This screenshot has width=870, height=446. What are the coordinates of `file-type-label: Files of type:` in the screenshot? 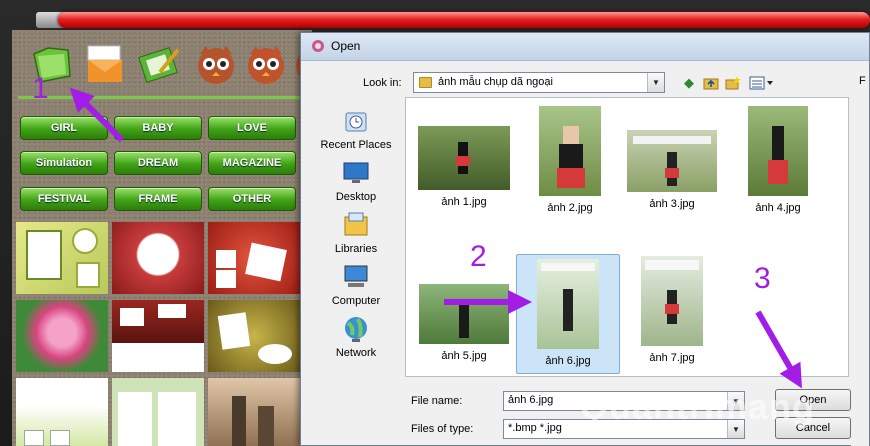 It's located at (442, 429).